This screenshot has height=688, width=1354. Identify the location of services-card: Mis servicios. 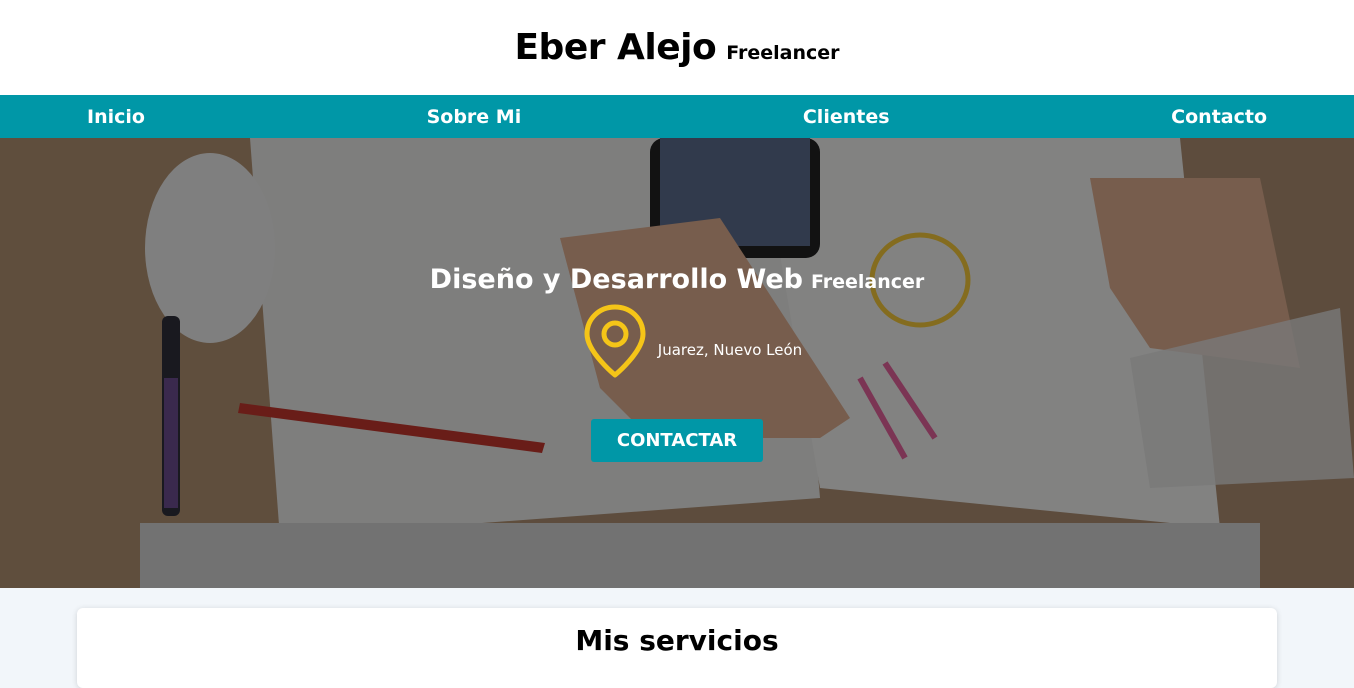
(677, 648).